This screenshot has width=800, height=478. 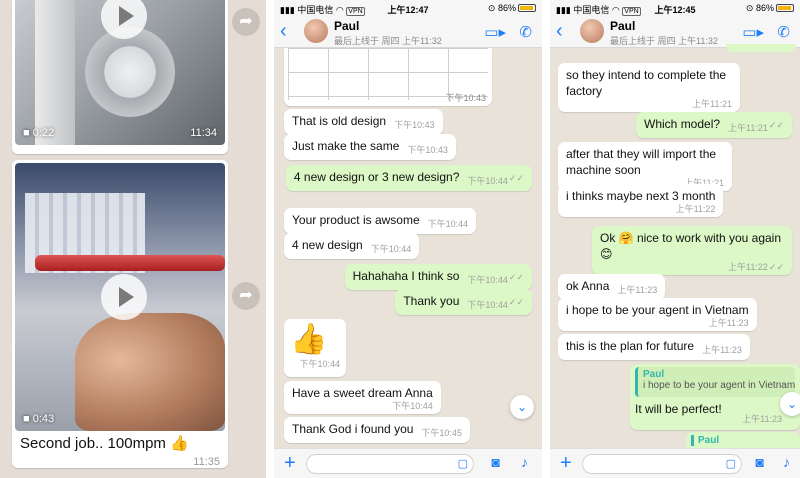 I want to click on video-duration: 0:43, so click(x=43, y=419).